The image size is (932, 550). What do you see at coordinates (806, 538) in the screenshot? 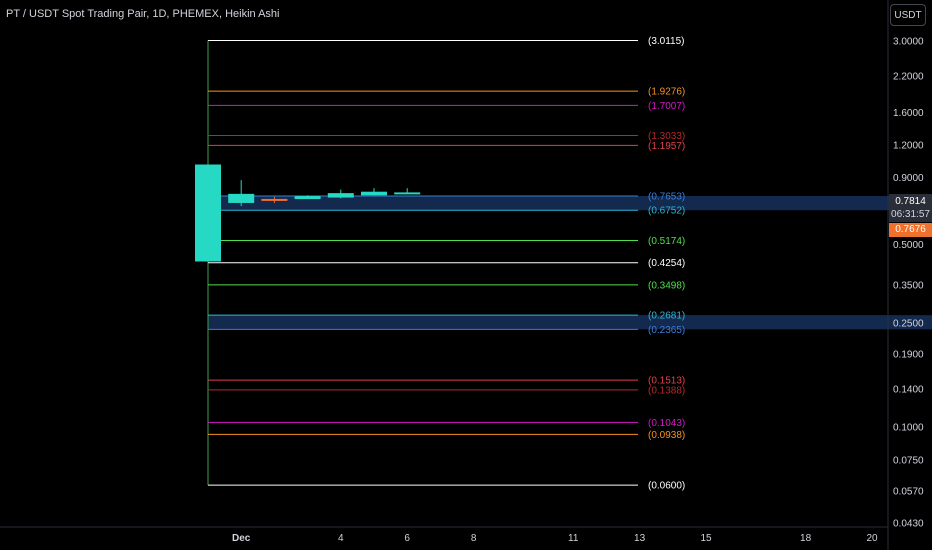
I see `time-tick-label: 18` at bounding box center [806, 538].